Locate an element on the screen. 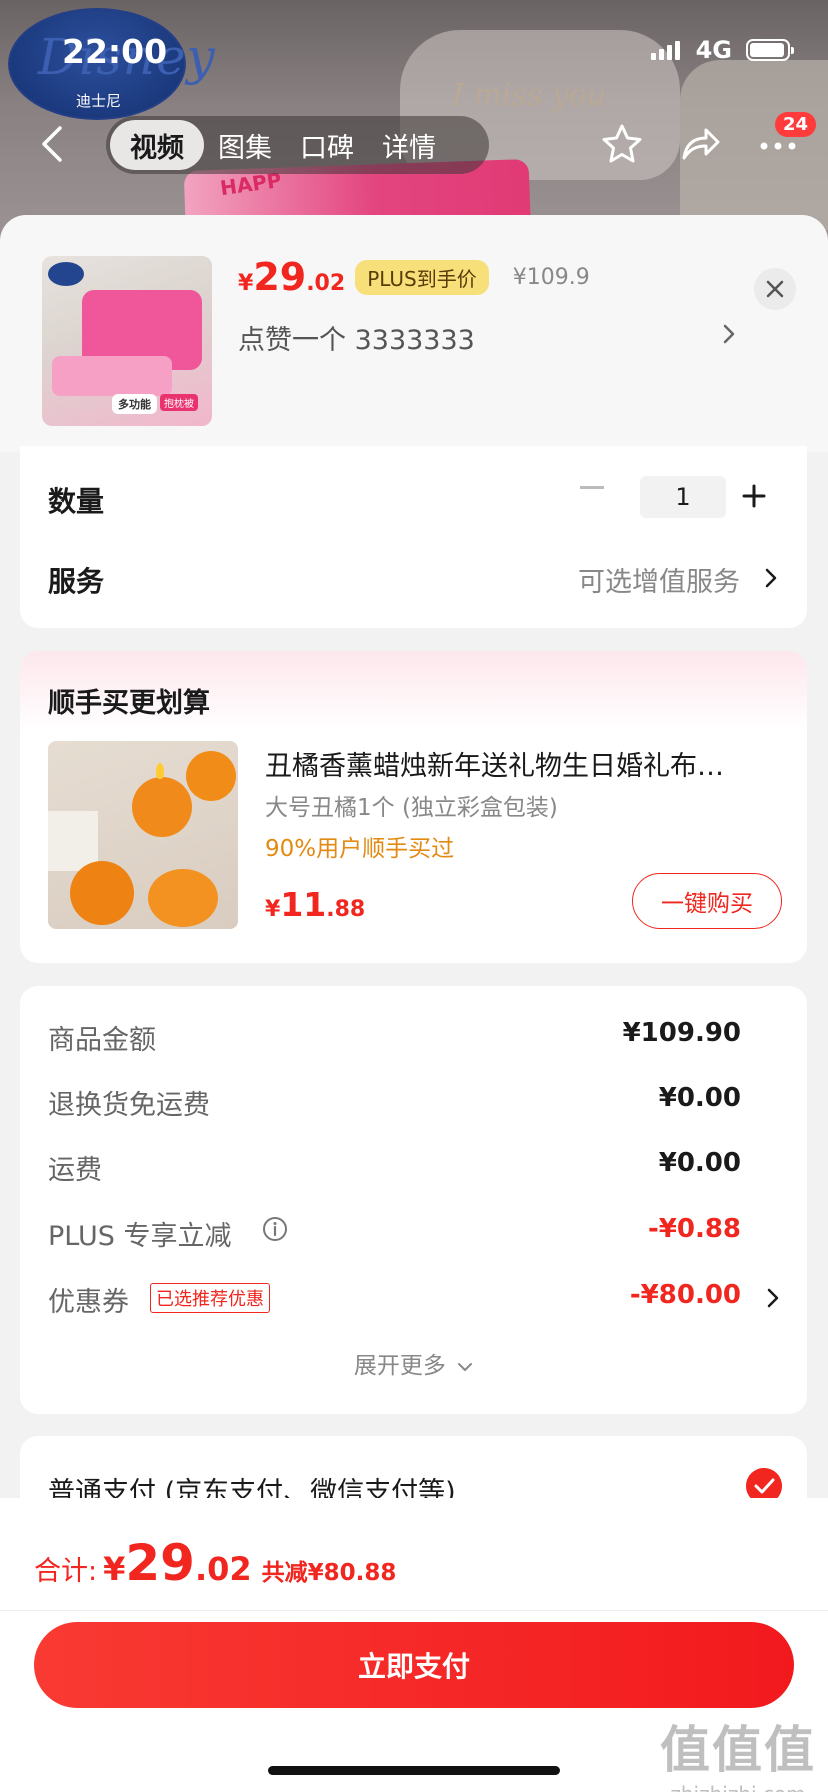 This screenshot has width=828, height=1792. media-tabs: 视频 图集 口碑 详情 is located at coordinates (297, 145).